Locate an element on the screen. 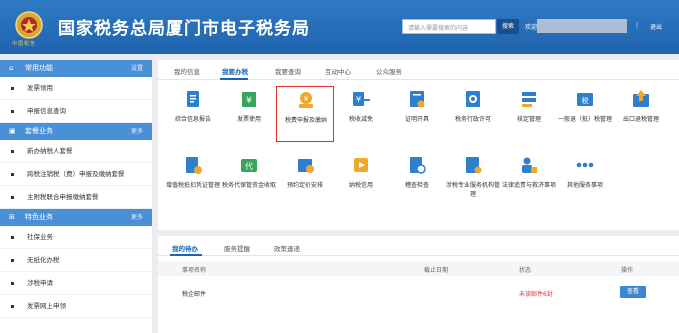 The width and height of the screenshot is (679, 333). emblem-caption: 中国税务 is located at coordinates (24, 44).